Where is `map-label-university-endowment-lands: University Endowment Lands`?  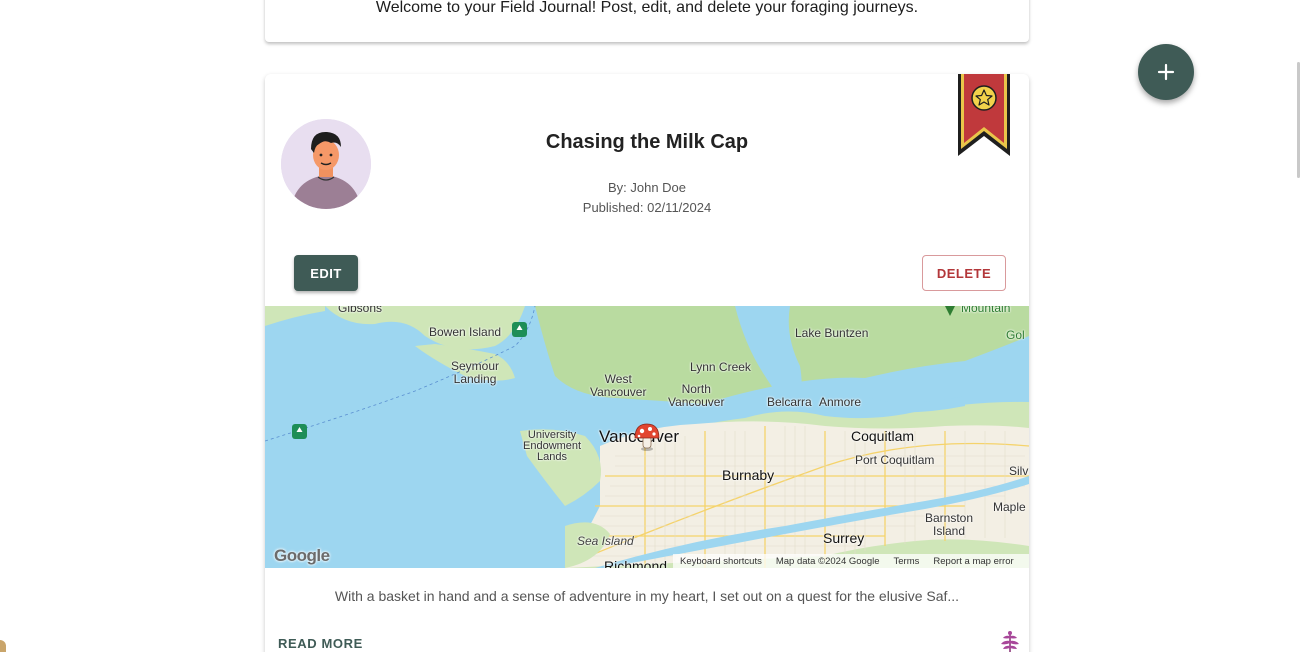
map-label-university-endowment-lands: University Endowment Lands is located at coordinates (552, 446).